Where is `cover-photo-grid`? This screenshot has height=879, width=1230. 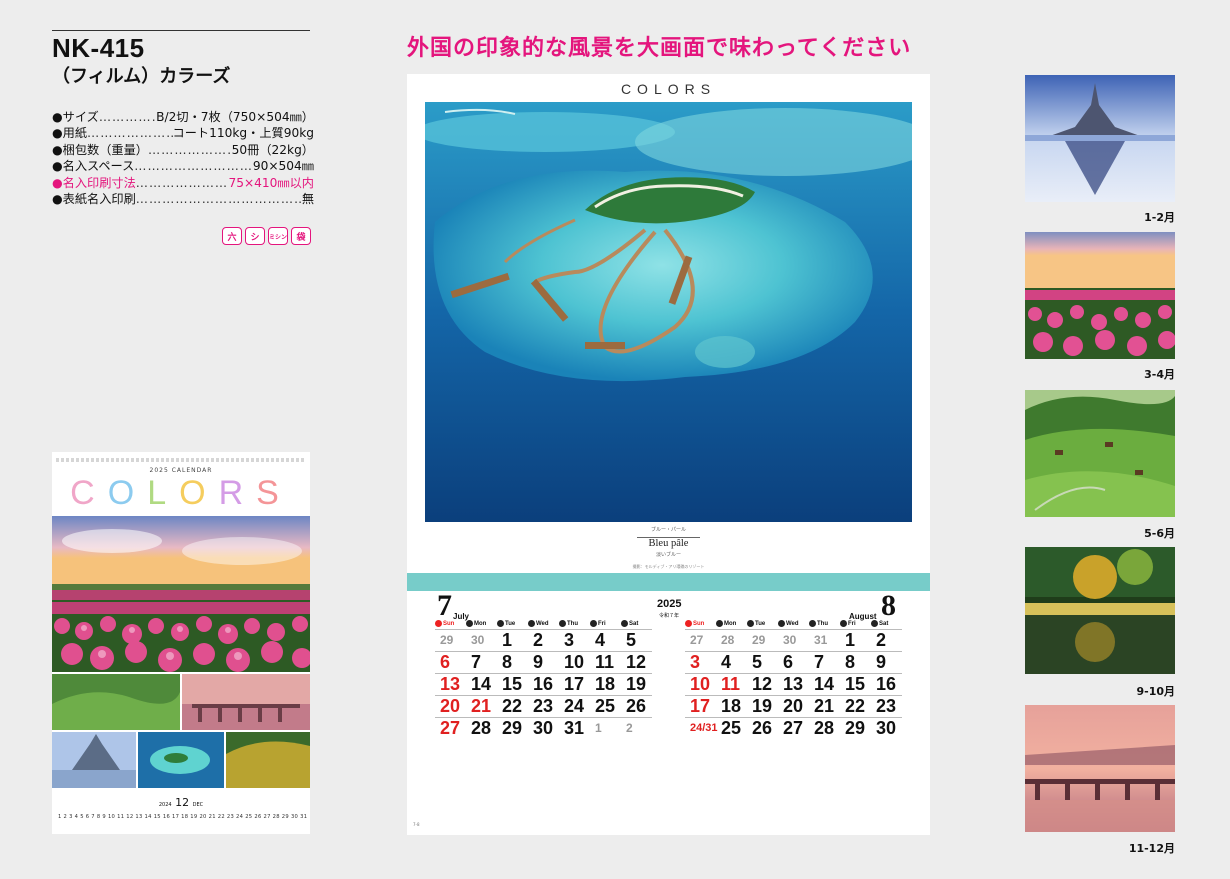 cover-photo-grid is located at coordinates (181, 731).